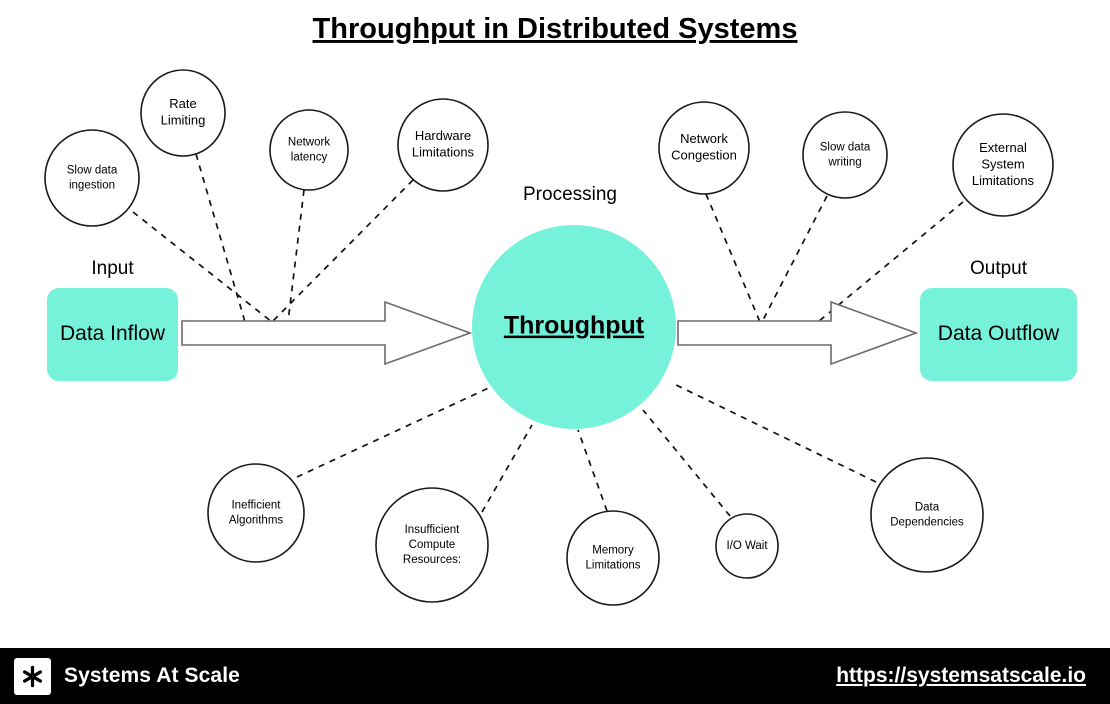 Image resolution: width=1110 pixels, height=704 pixels. Describe the element at coordinates (396, 431) in the screenshot. I see `connector-inefficient-algorithms` at that location.